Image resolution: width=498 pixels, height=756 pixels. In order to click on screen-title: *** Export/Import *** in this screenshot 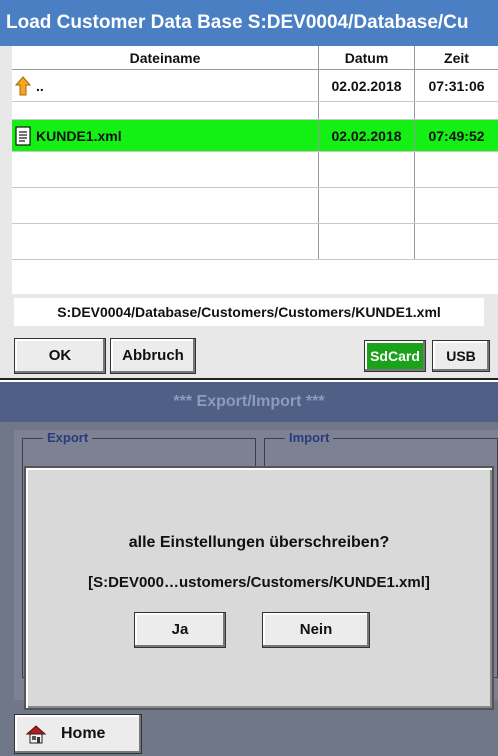, I will do `click(249, 402)`.